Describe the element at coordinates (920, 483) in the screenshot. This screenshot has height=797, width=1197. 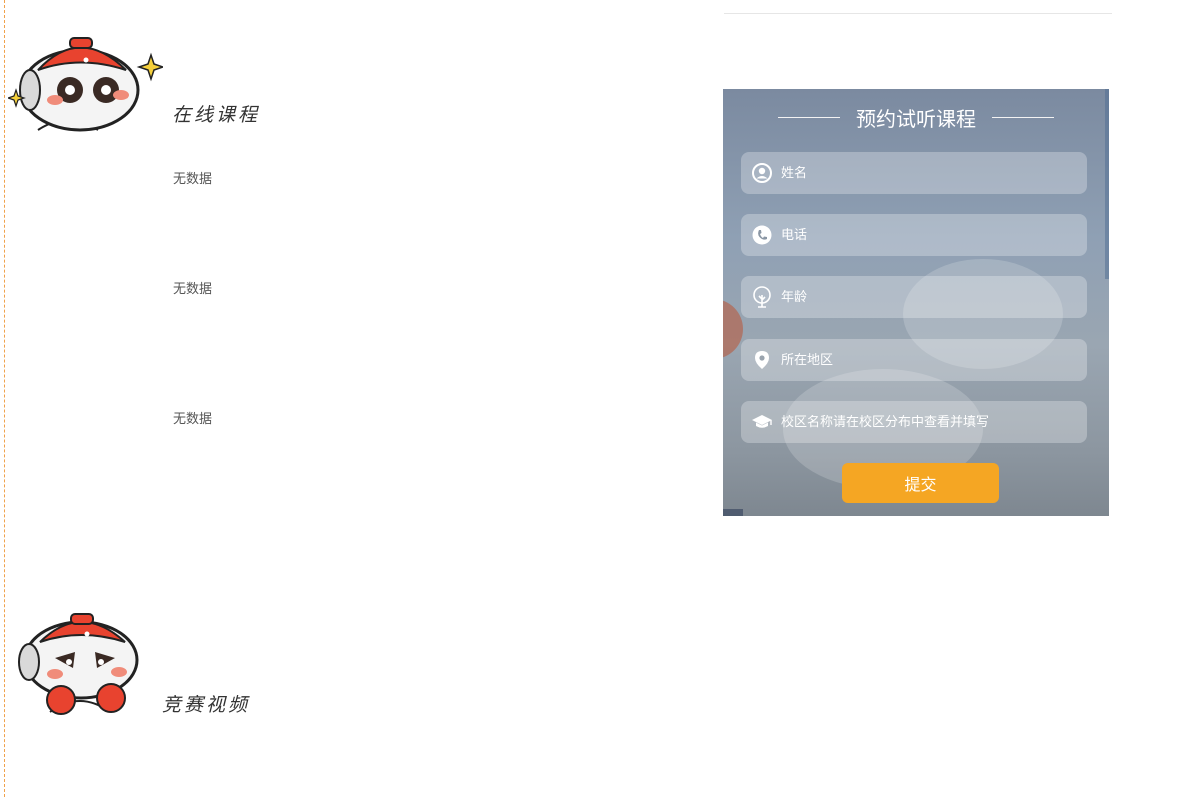
I see `submit-button: 提交` at that location.